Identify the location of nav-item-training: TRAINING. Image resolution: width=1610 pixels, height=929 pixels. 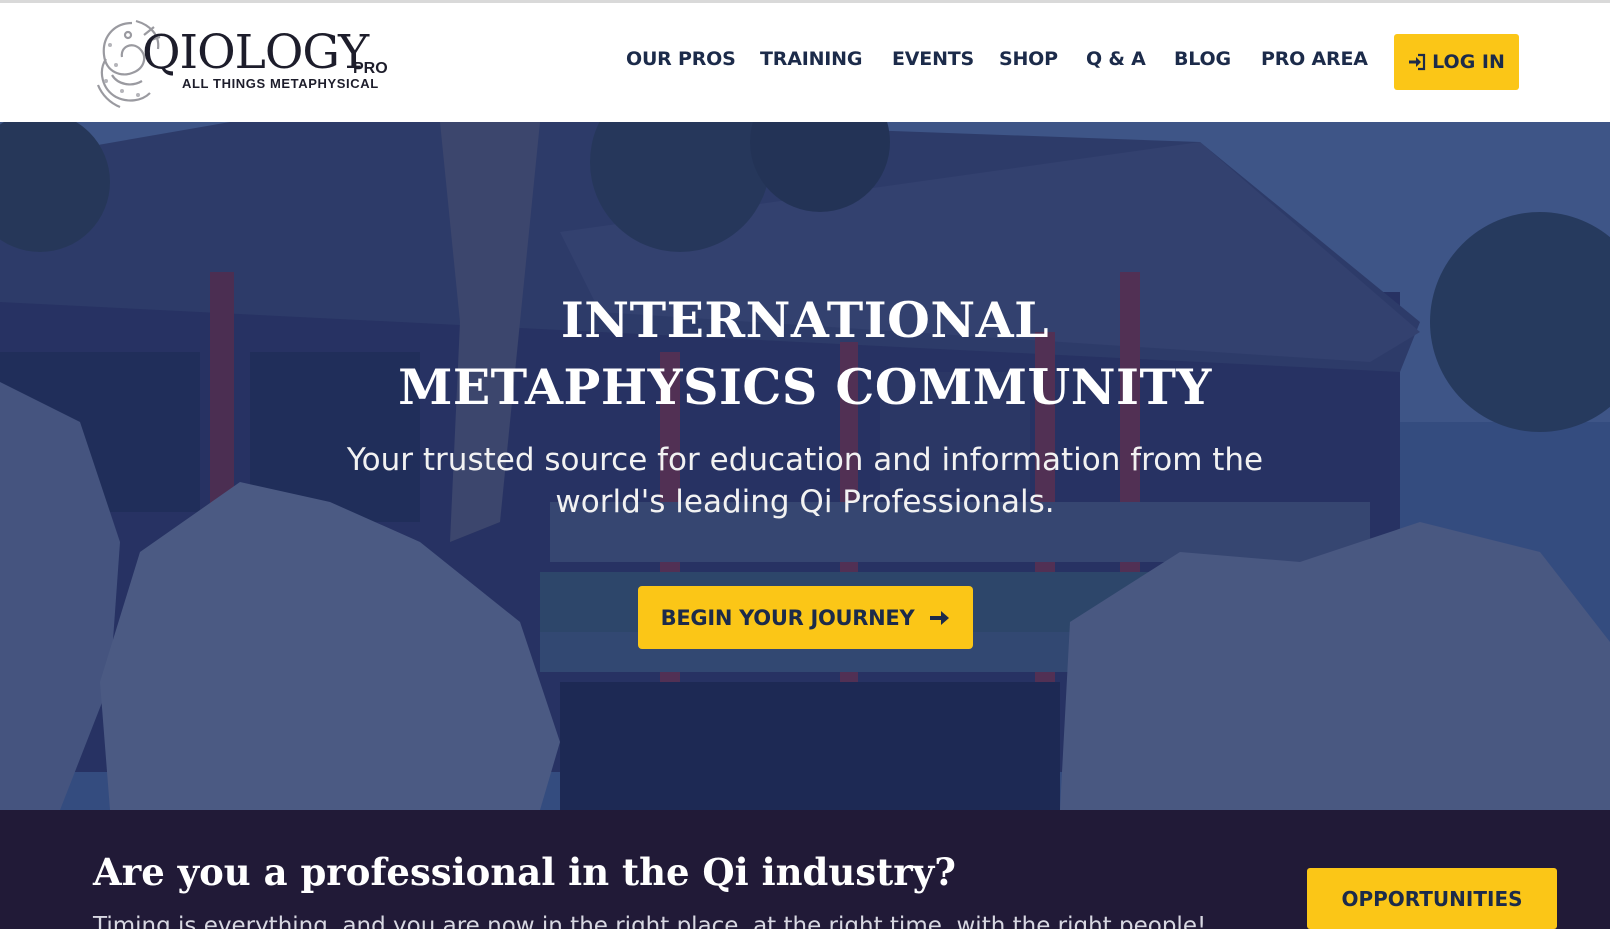
(811, 59).